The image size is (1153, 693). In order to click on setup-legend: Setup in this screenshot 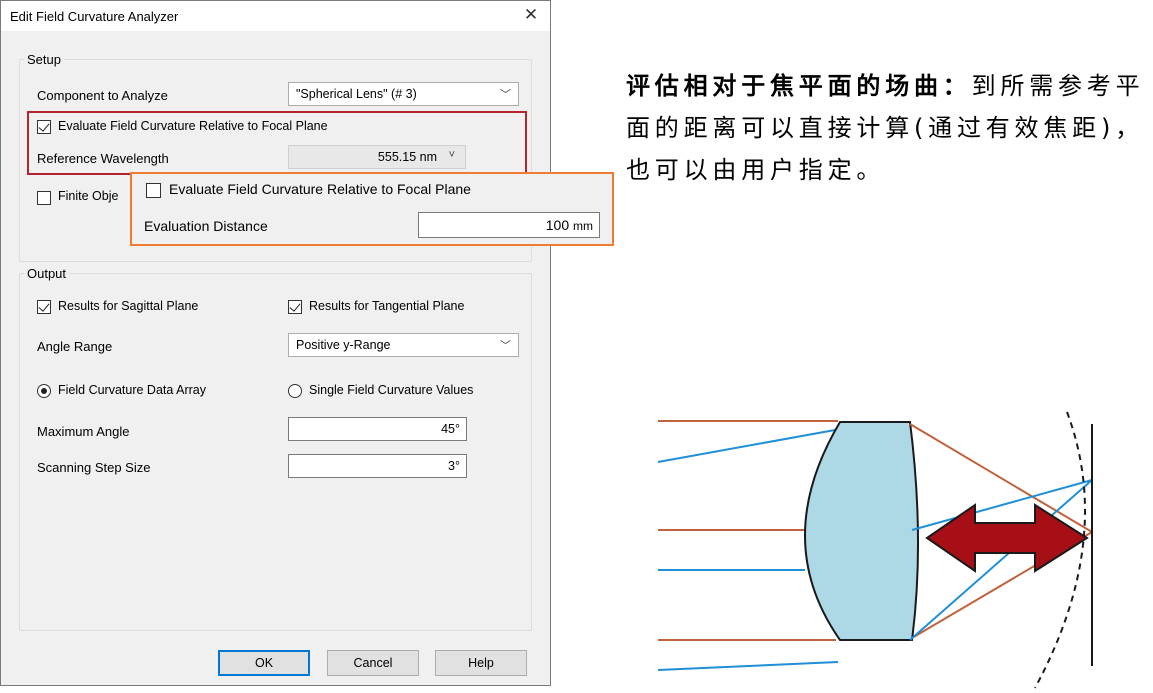, I will do `click(44, 59)`.